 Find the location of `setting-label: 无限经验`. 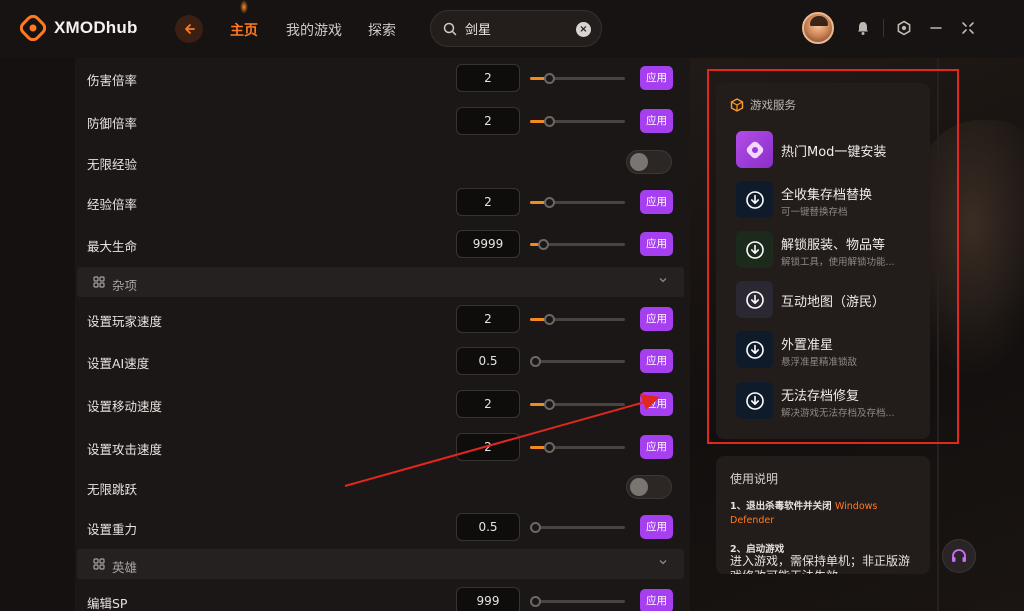

setting-label: 无限经验 is located at coordinates (112, 164).